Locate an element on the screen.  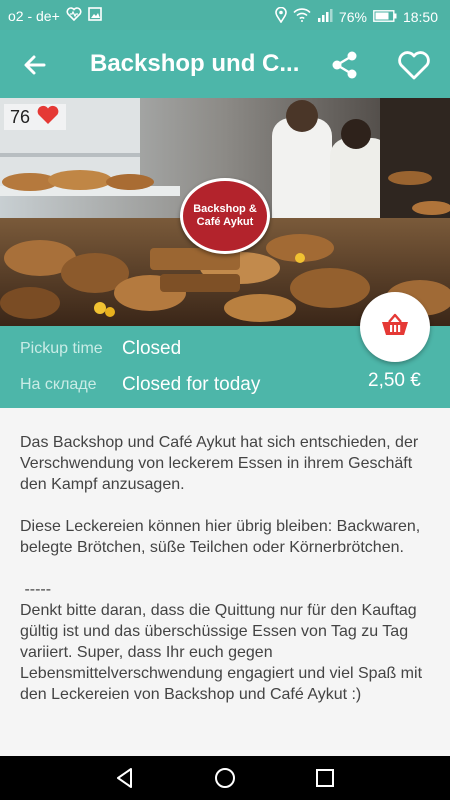
likes-count: 76 is located at coordinates (20, 116).